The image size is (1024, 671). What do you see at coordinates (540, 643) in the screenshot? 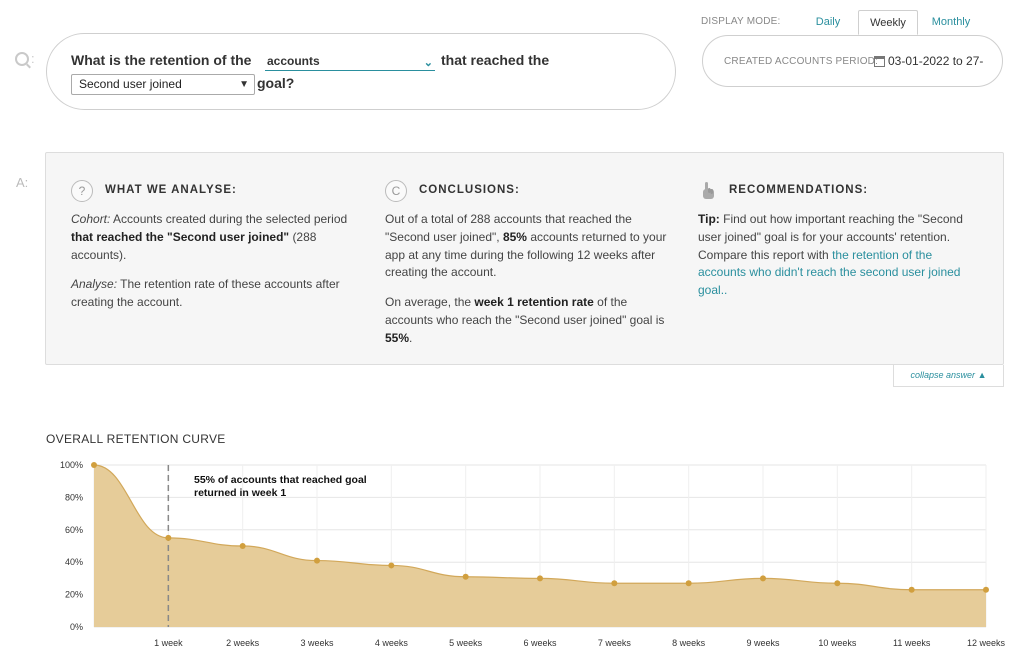
I see `x-tick-label: 6 weeks` at bounding box center [540, 643].